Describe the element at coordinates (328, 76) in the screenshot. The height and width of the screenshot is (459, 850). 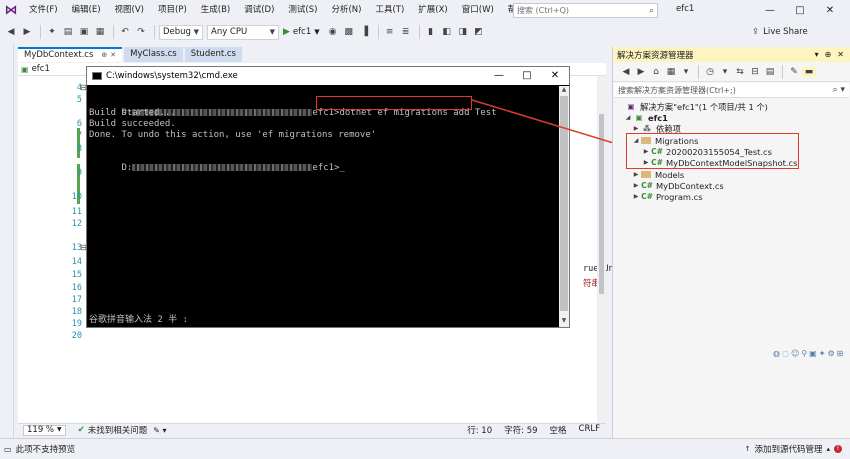
I see `cmd-title-bar: C:\windows\system32\cmd.exe — □ ✕` at that location.